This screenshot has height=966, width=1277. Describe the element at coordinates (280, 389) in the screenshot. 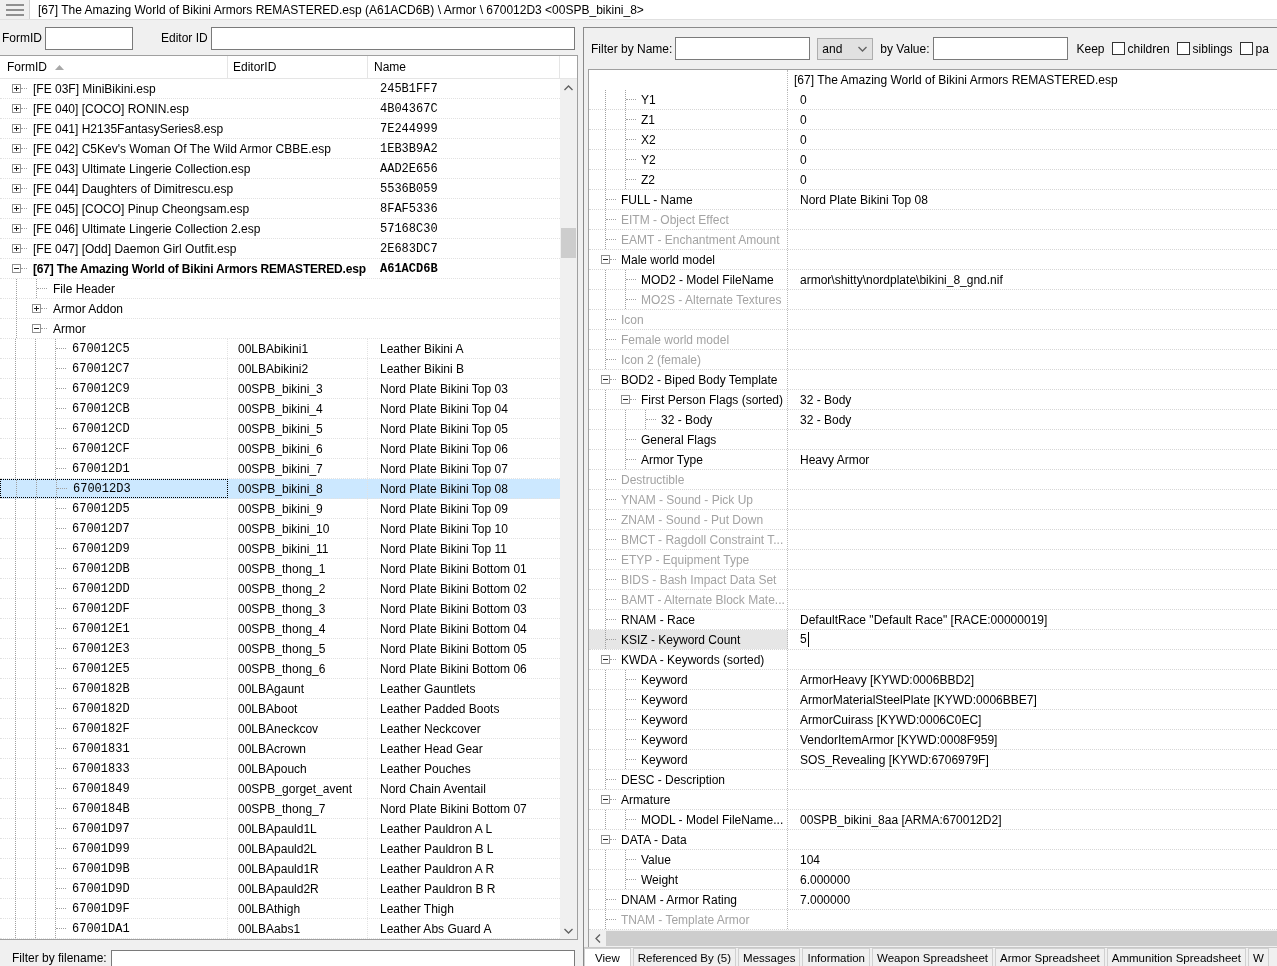

I see `tree-row: 670012C9 00SPB_bikini_3 Nord Plate Bikini Top 03` at that location.